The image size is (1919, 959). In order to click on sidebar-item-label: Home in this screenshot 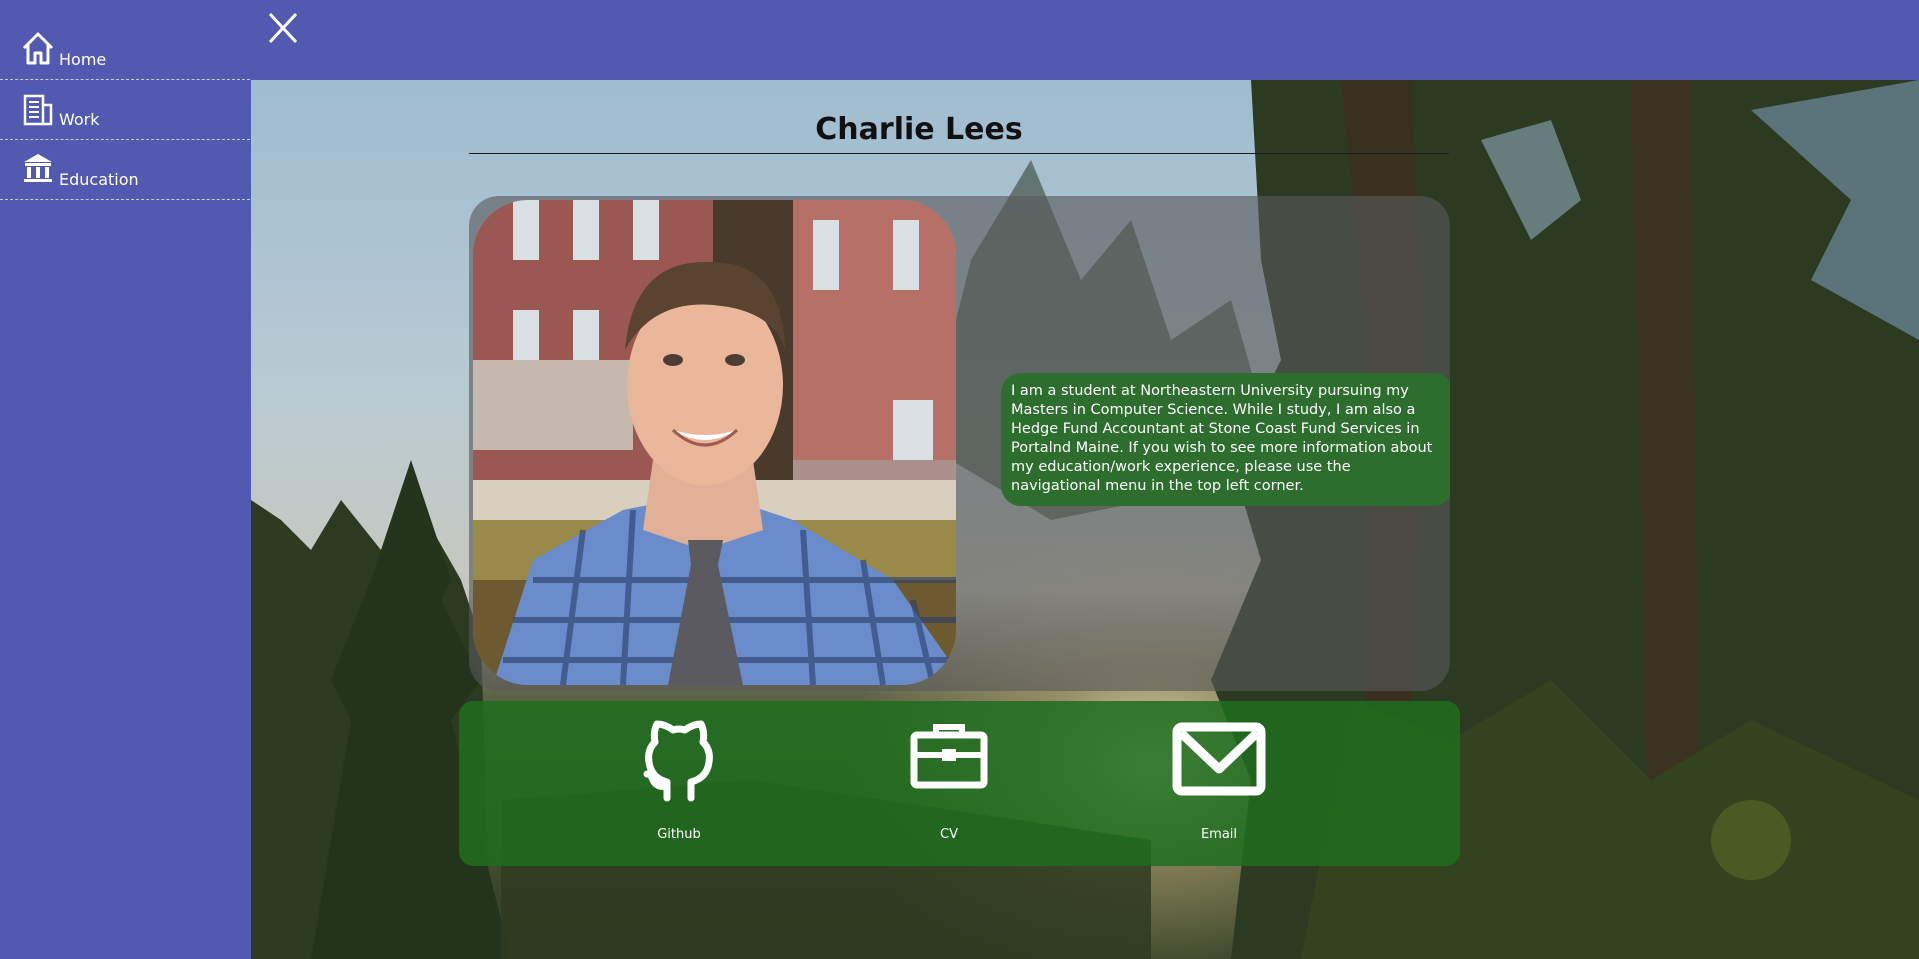, I will do `click(83, 59)`.